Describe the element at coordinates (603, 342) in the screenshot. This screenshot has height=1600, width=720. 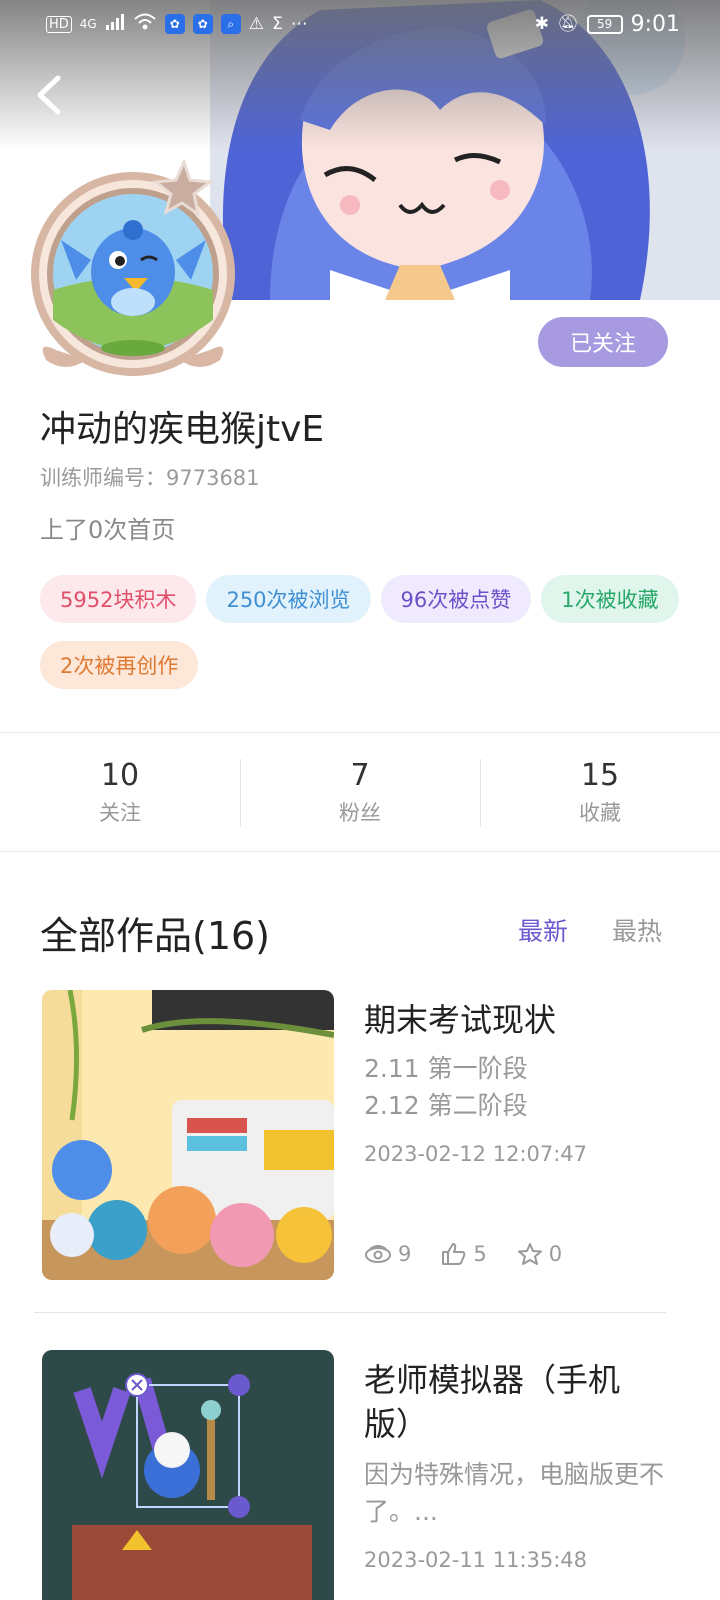
I see `follow-status-button: 已关注` at that location.